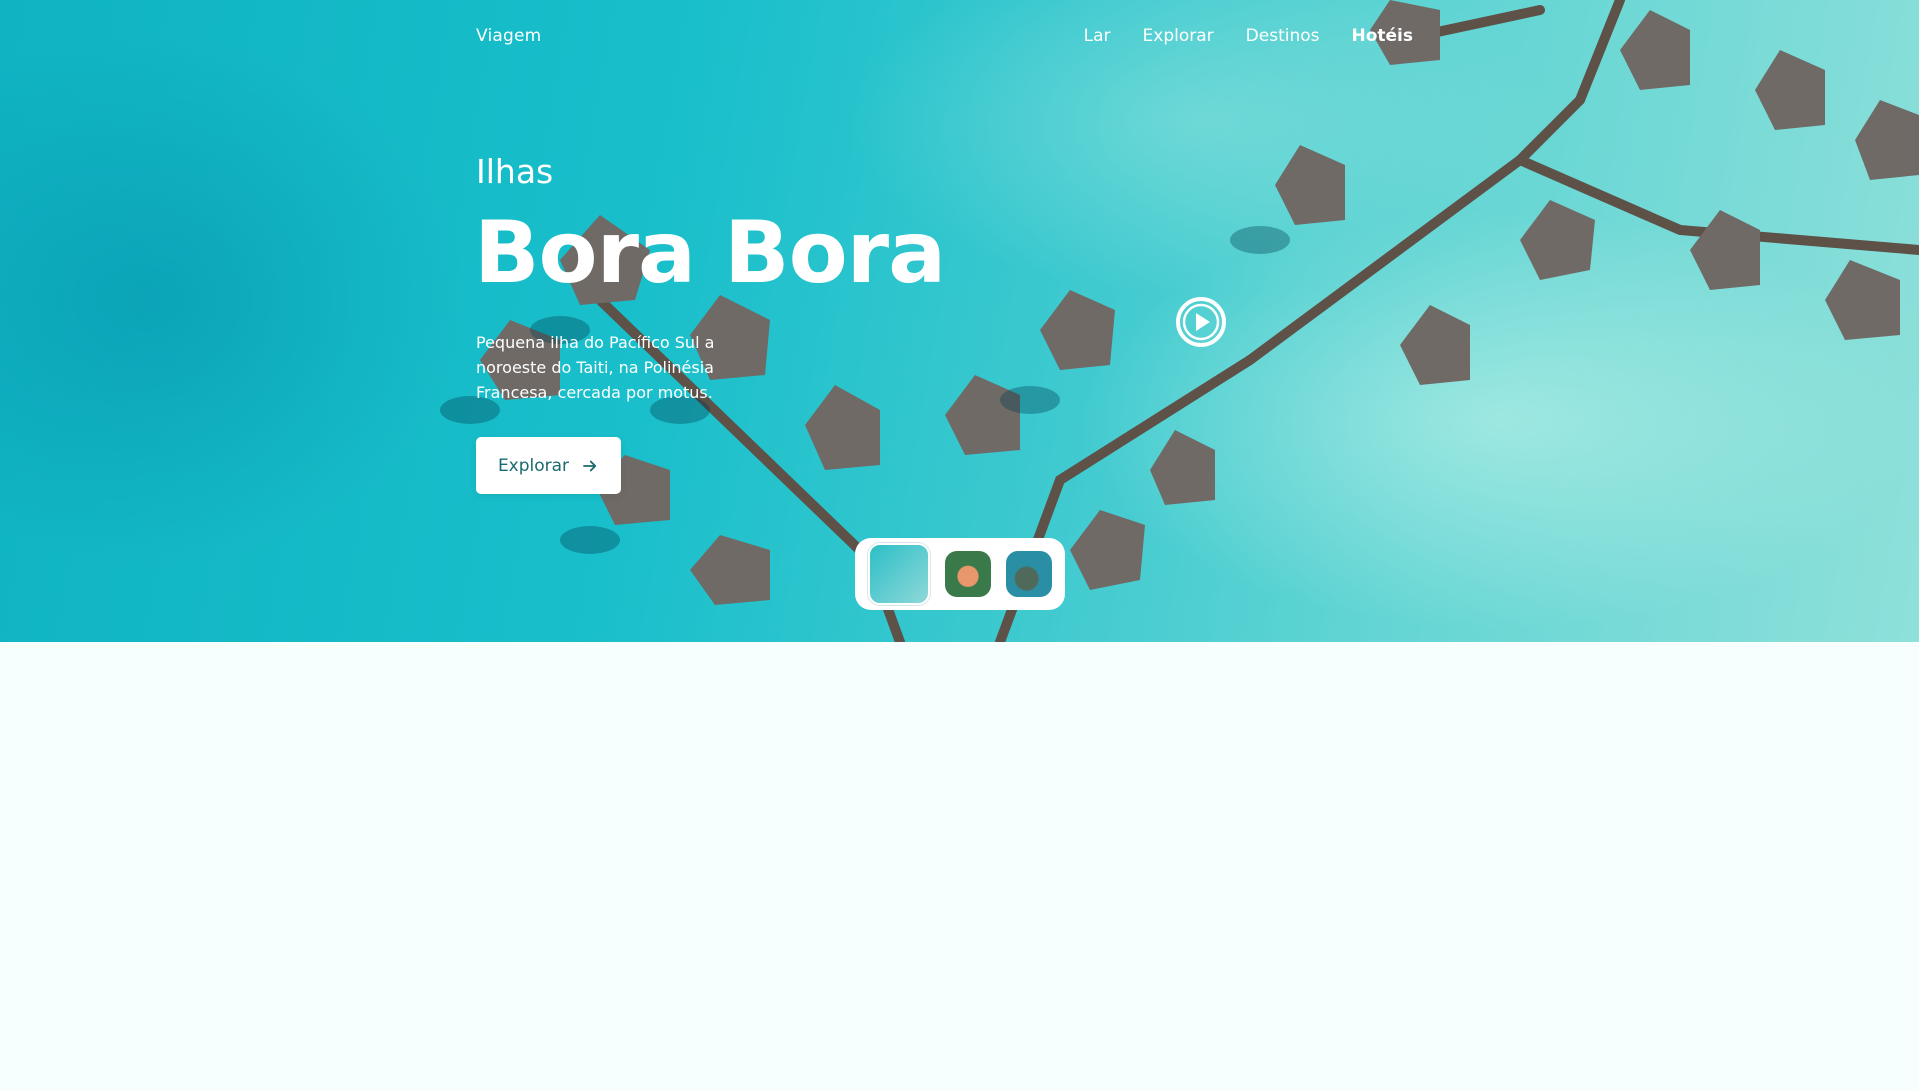 The image size is (1919, 1091). I want to click on nav-item-lar: Lar, so click(1097, 36).